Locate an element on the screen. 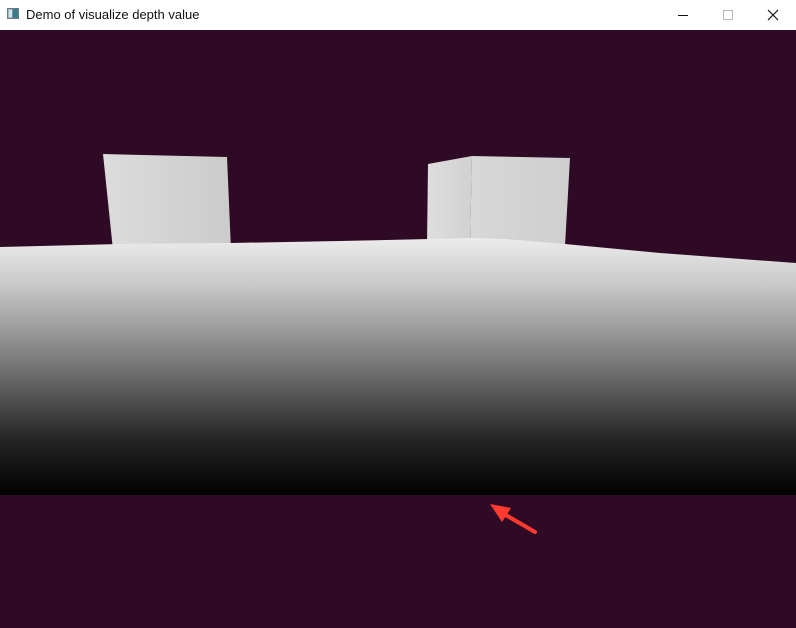  maximize-button is located at coordinates (728, 15).